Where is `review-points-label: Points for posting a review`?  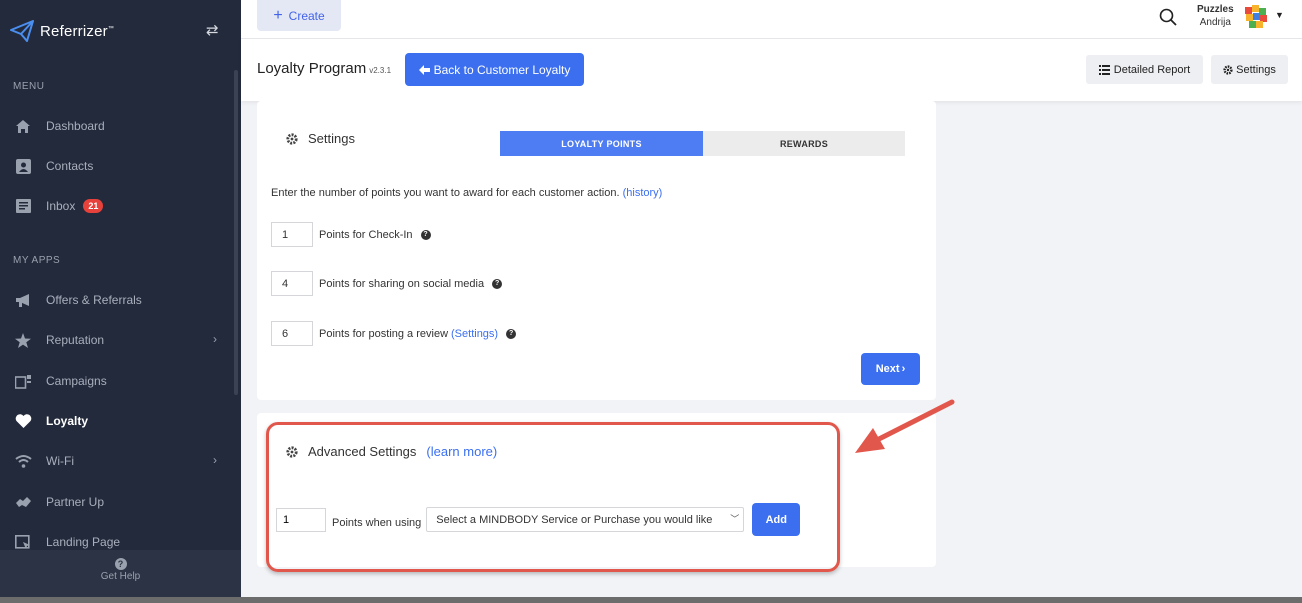
review-points-label: Points for posting a review is located at coordinates (384, 333).